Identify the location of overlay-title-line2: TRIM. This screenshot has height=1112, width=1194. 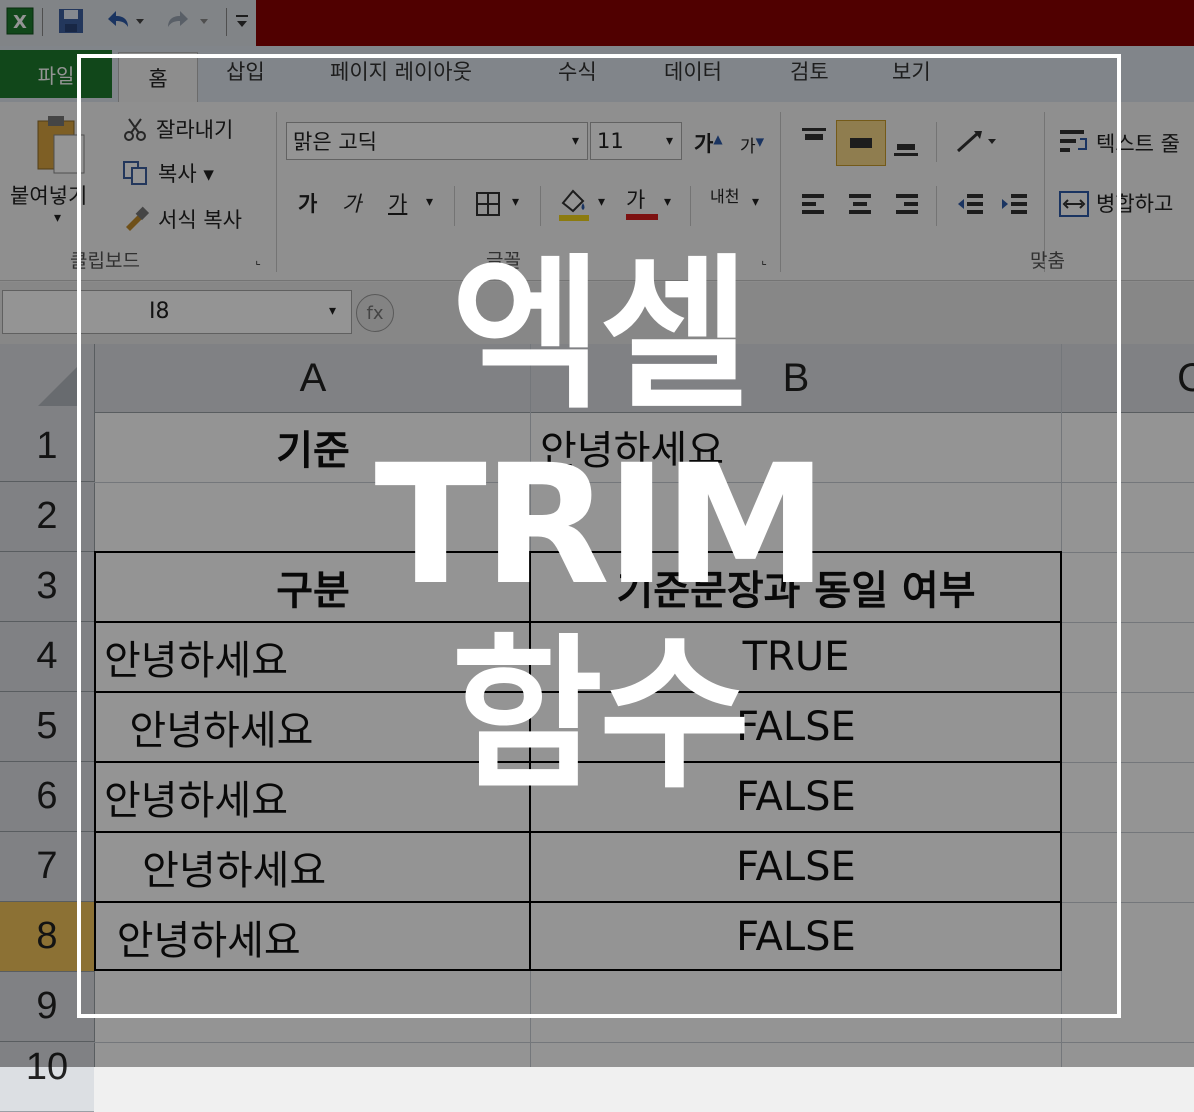
(600, 525).